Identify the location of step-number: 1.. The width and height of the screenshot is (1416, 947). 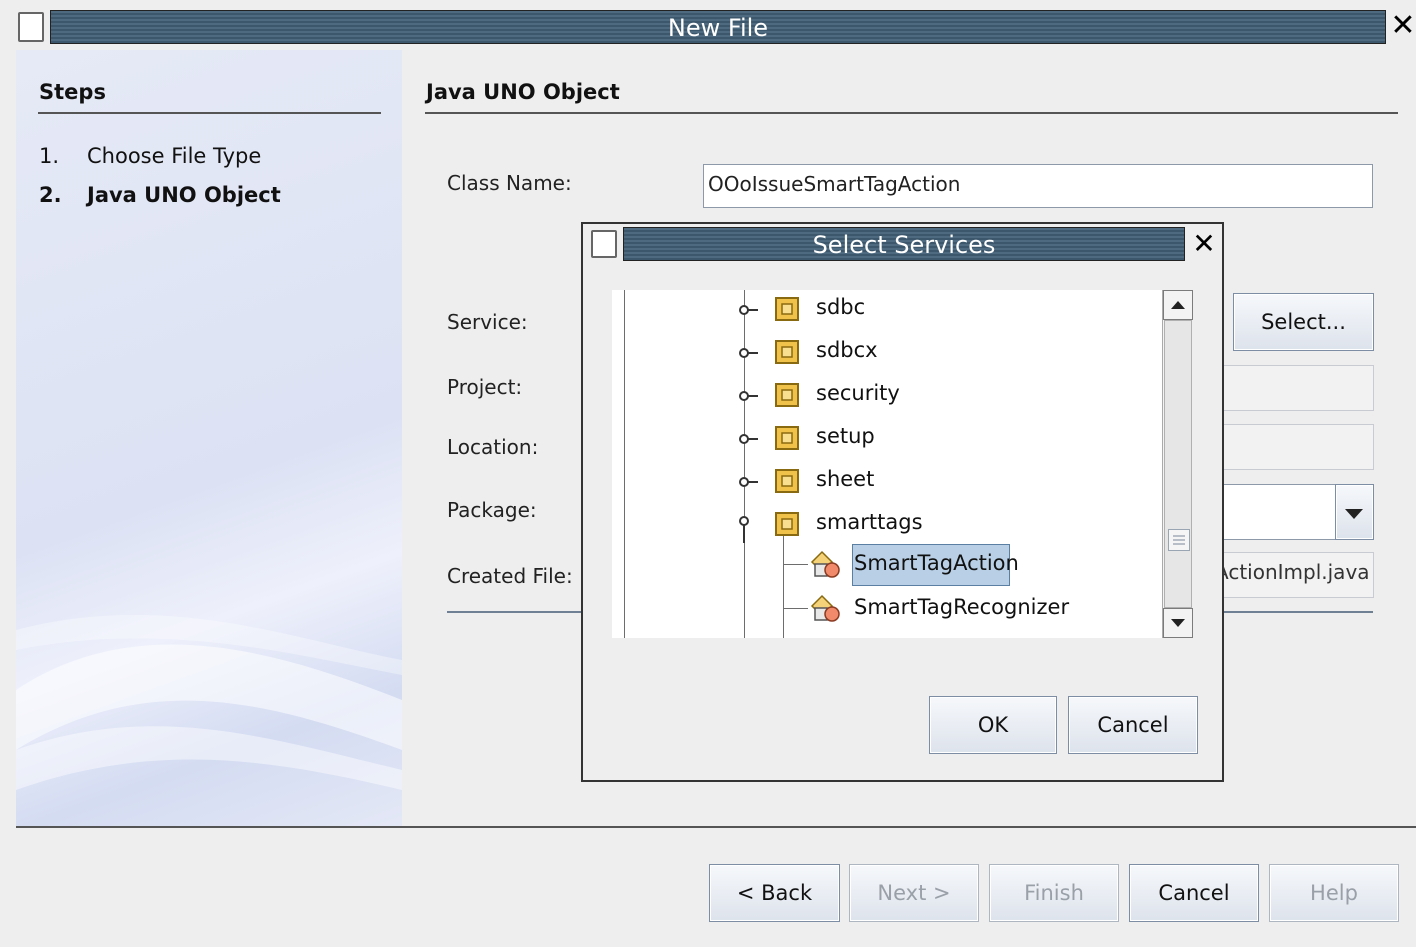
(49, 156).